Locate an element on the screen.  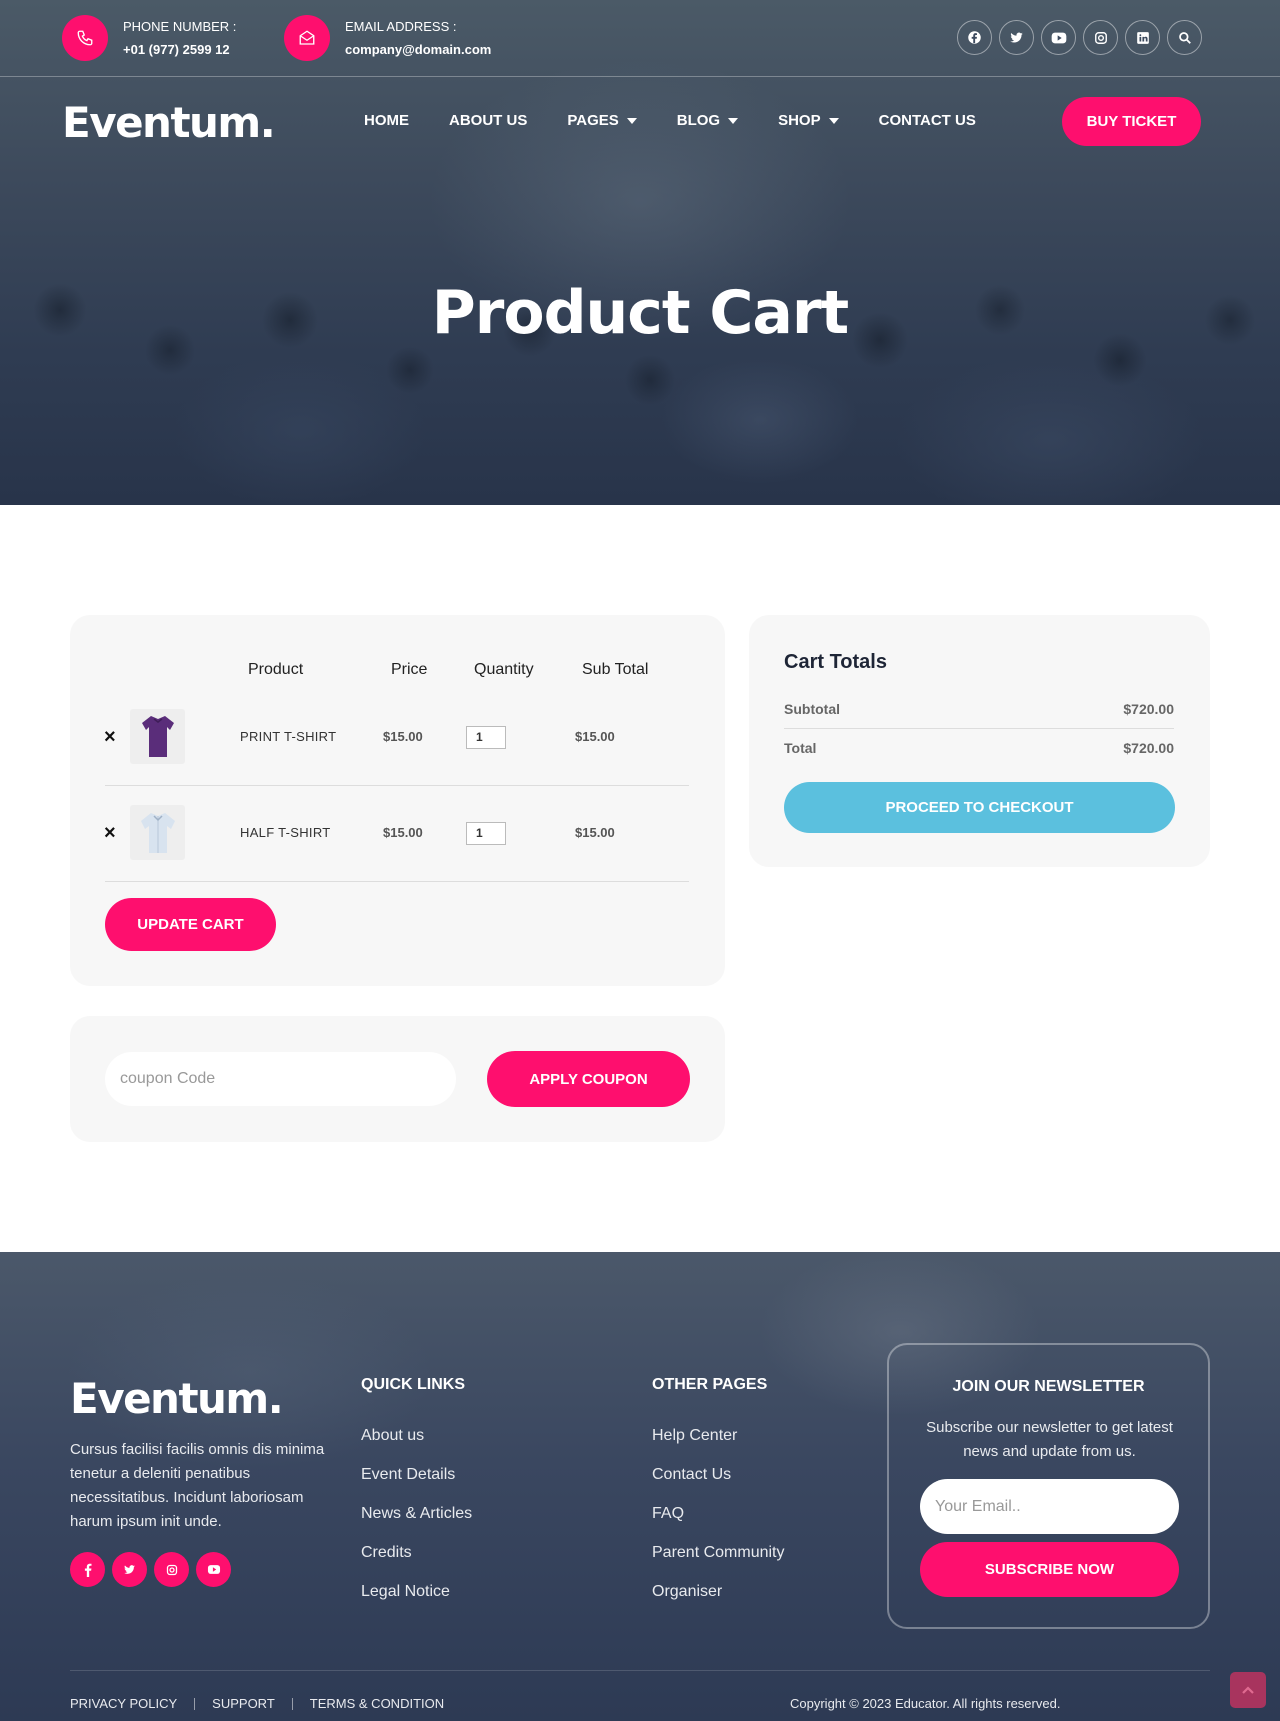
nav-contact-us: CONTACT US is located at coordinates (927, 120).